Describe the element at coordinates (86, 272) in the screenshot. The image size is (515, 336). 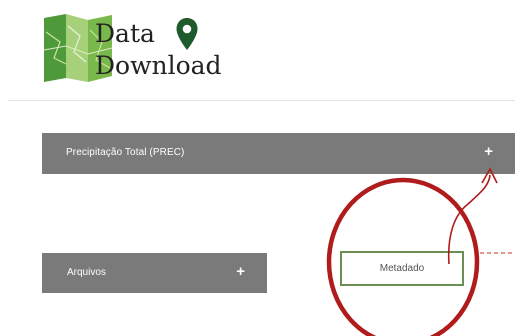
I see `files-accordion-label: Arquivos` at that location.